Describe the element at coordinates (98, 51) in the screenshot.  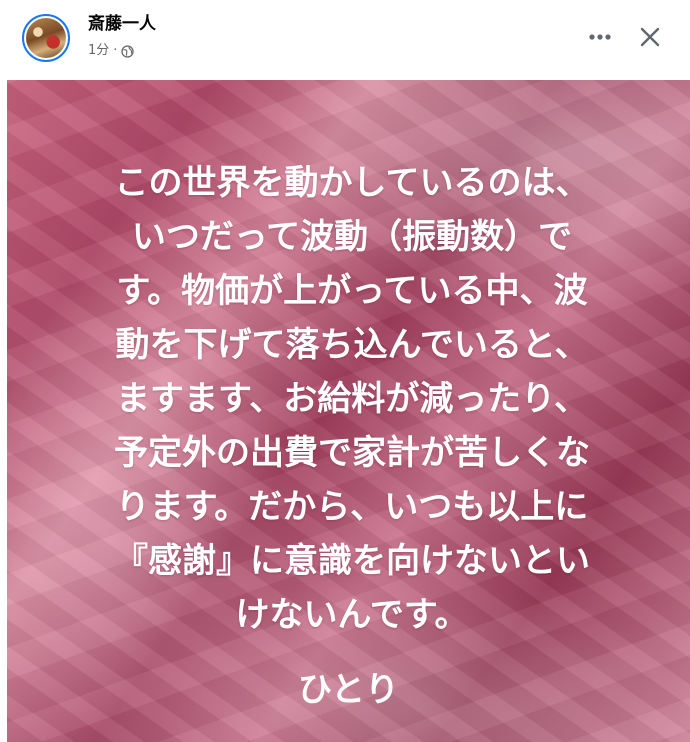
I see `post-time: 1分` at that location.